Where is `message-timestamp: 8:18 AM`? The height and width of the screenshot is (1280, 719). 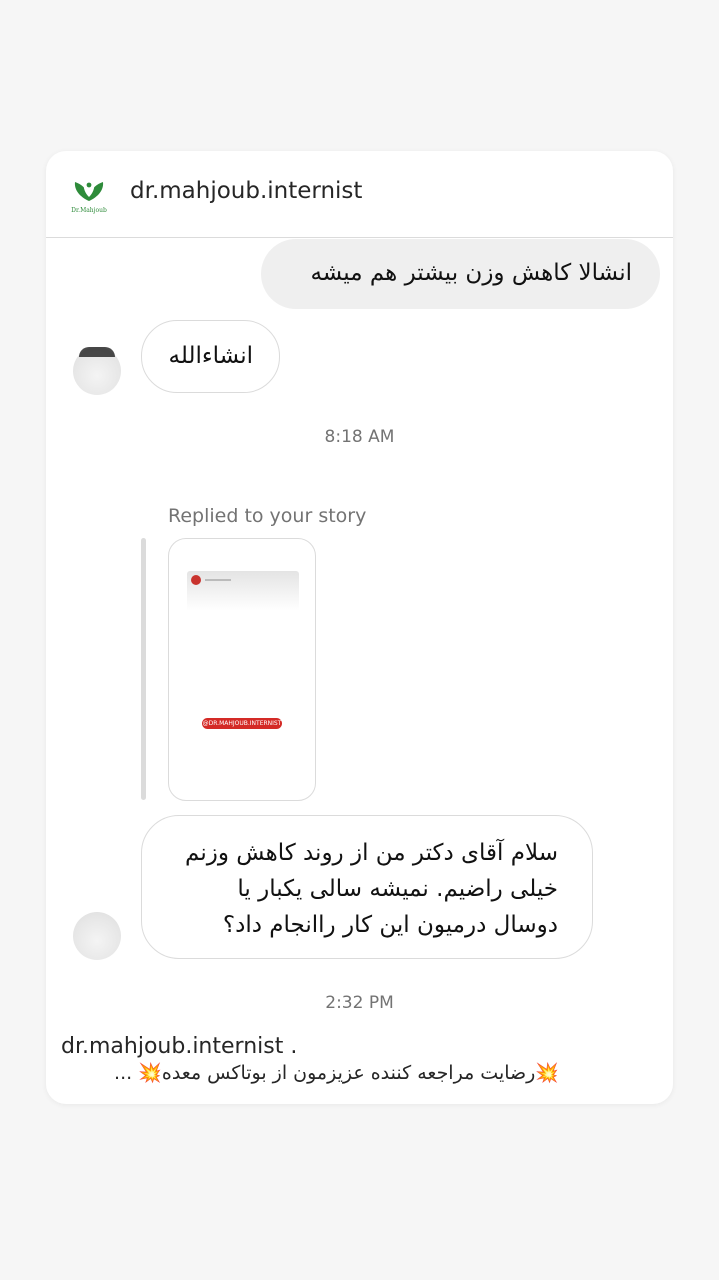
message-timestamp: 8:18 AM is located at coordinates (359, 437).